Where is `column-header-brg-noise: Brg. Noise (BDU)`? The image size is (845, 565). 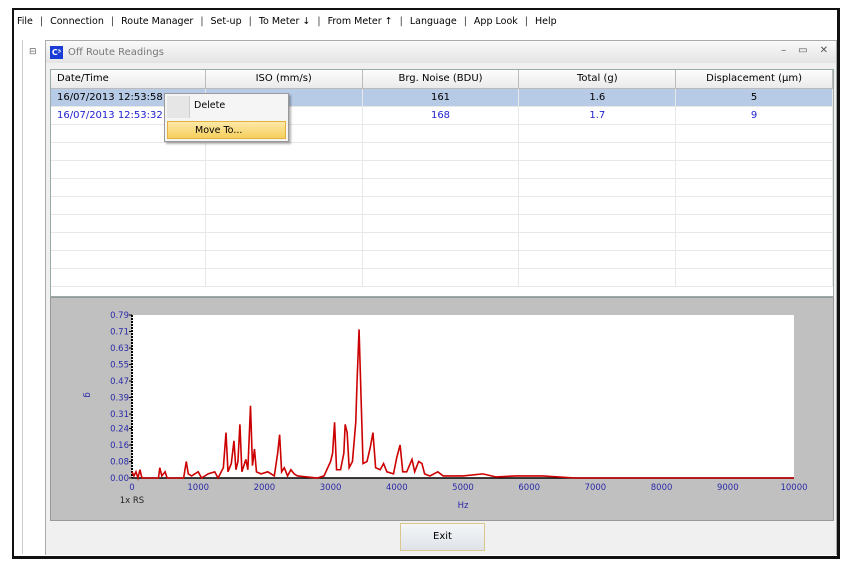
column-header-brg-noise: Brg. Noise (BDU) is located at coordinates (441, 79).